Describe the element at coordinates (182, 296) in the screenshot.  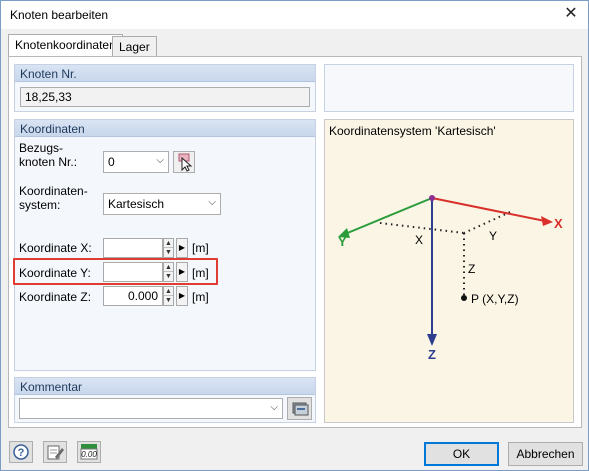
I see `koordinate-z-arrow-button: ▶` at that location.